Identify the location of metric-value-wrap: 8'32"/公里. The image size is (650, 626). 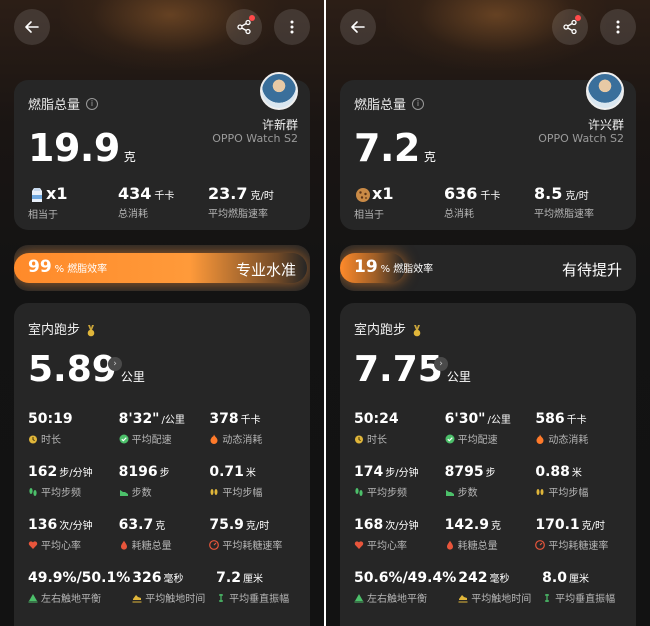
(164, 419).